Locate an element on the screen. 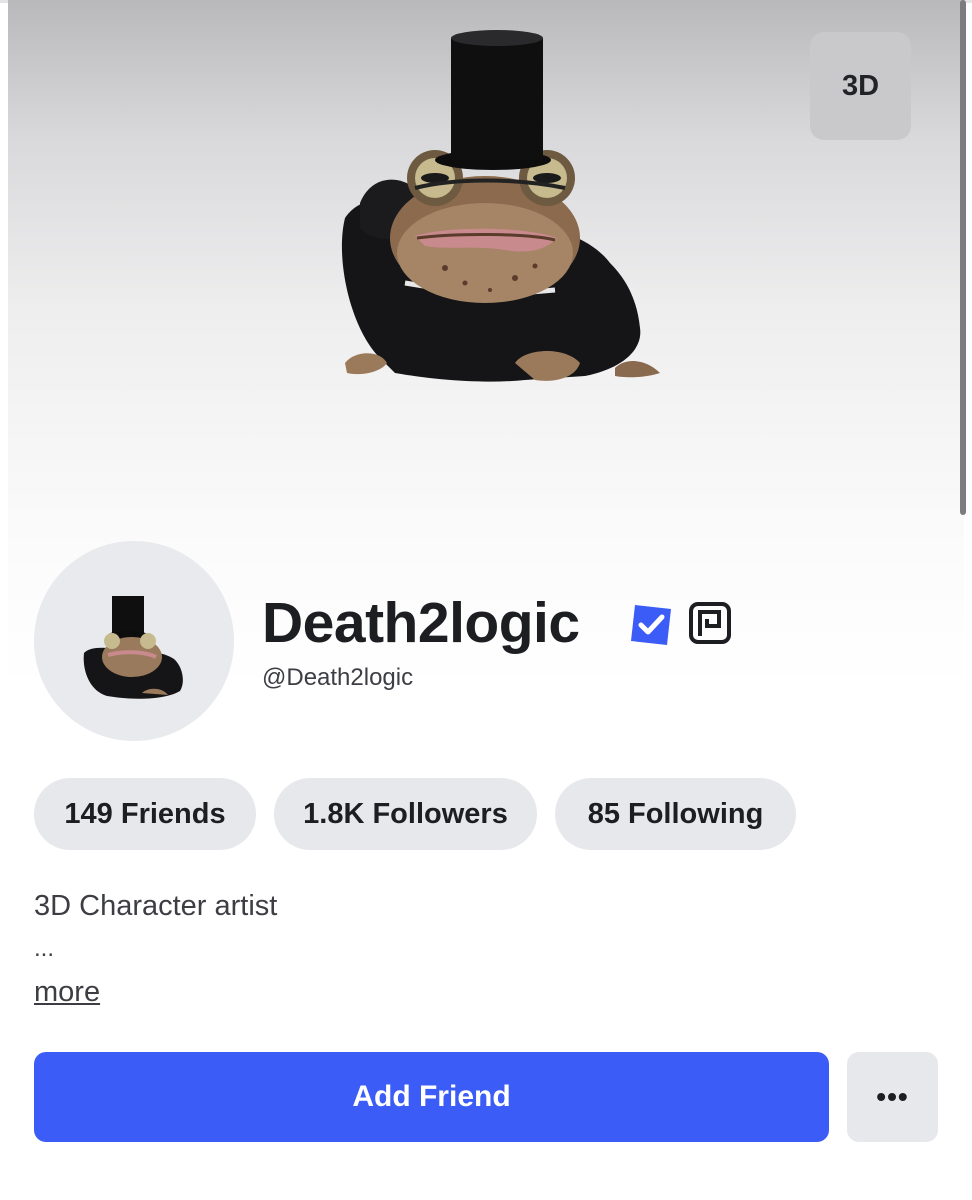  avatar-headshot-image is located at coordinates (133, 647).